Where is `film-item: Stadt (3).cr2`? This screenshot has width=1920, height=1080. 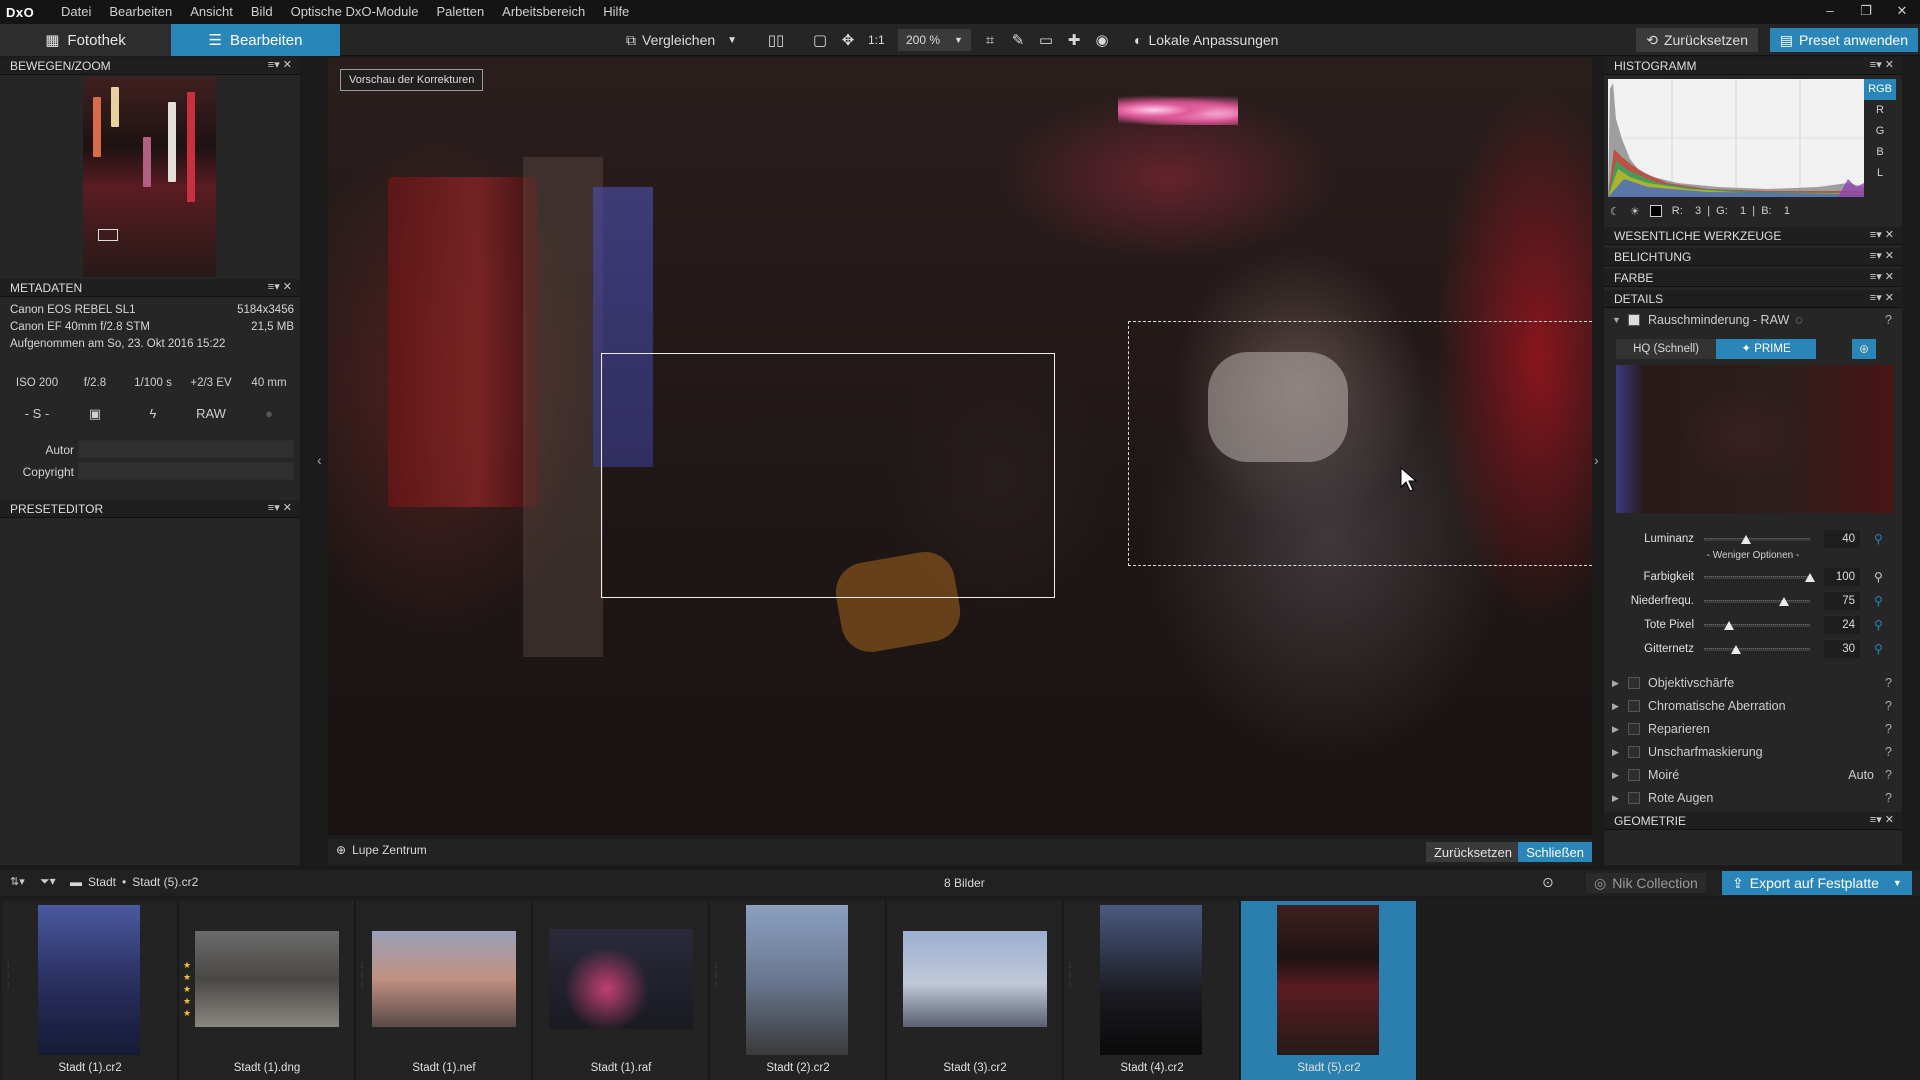
film-item: Stadt (3).cr2 is located at coordinates (975, 990).